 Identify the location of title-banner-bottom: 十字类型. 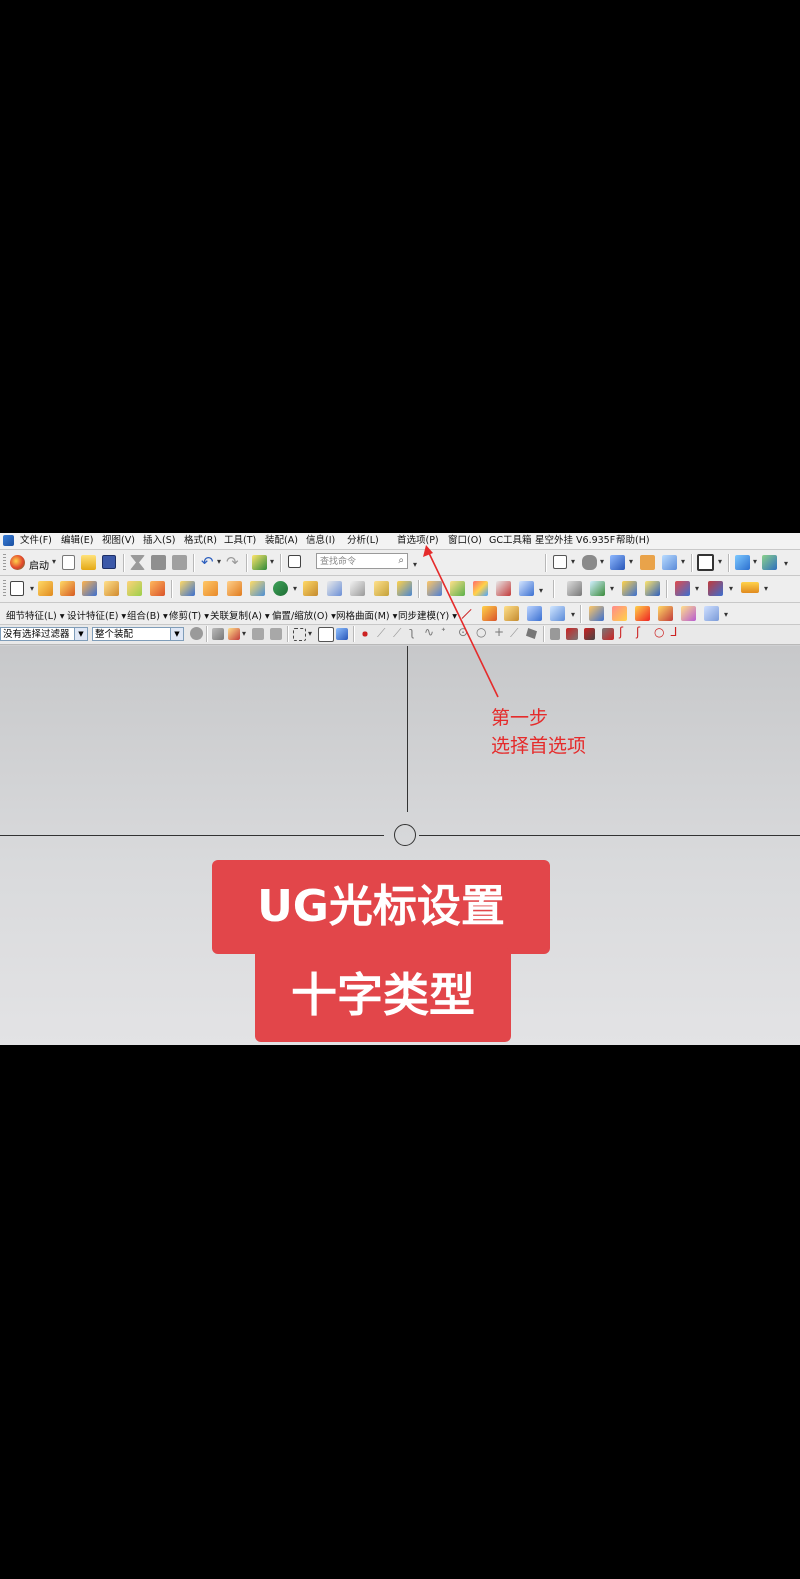
(383, 995).